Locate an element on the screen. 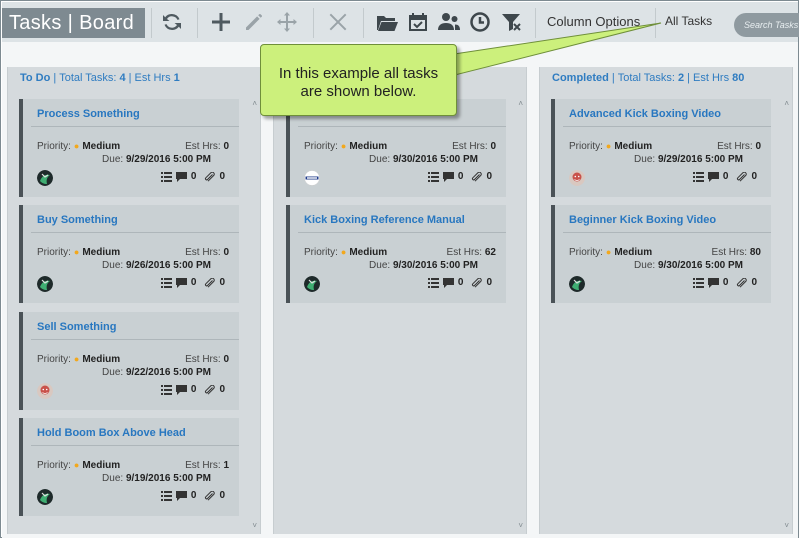  callout-line-1: In this example all tasks is located at coordinates (358, 73).